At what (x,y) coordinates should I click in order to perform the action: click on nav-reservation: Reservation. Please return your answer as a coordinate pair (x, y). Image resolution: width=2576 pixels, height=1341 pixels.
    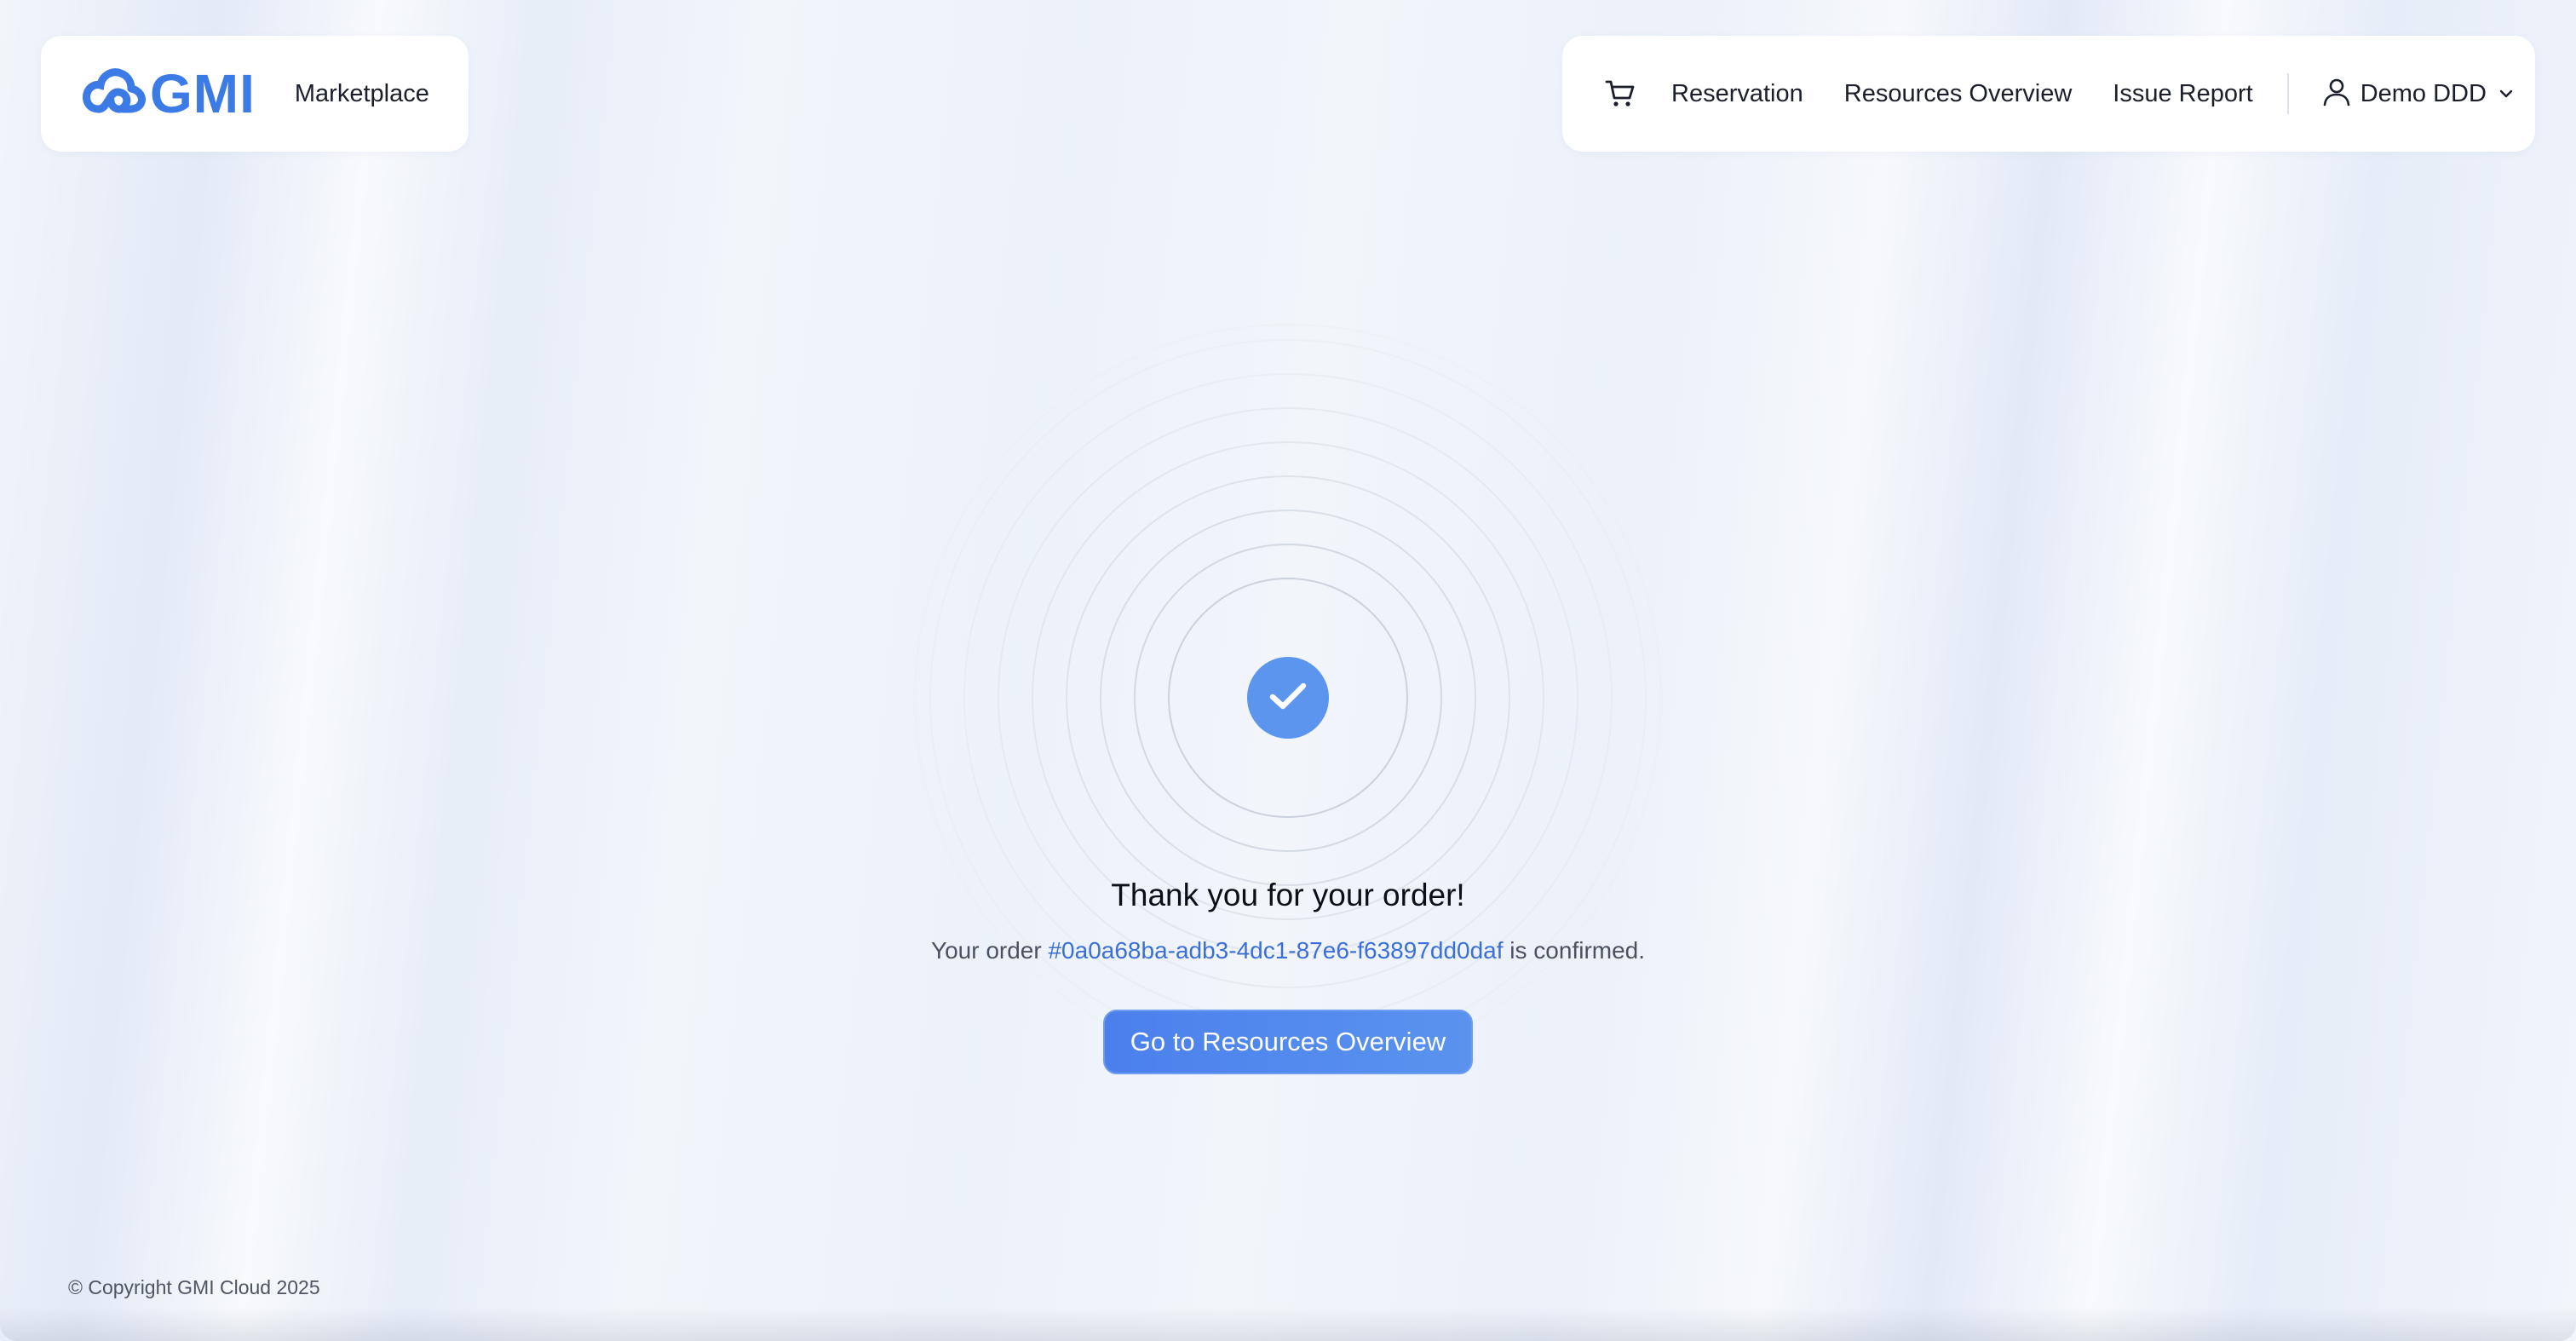
    Looking at the image, I should click on (1737, 94).